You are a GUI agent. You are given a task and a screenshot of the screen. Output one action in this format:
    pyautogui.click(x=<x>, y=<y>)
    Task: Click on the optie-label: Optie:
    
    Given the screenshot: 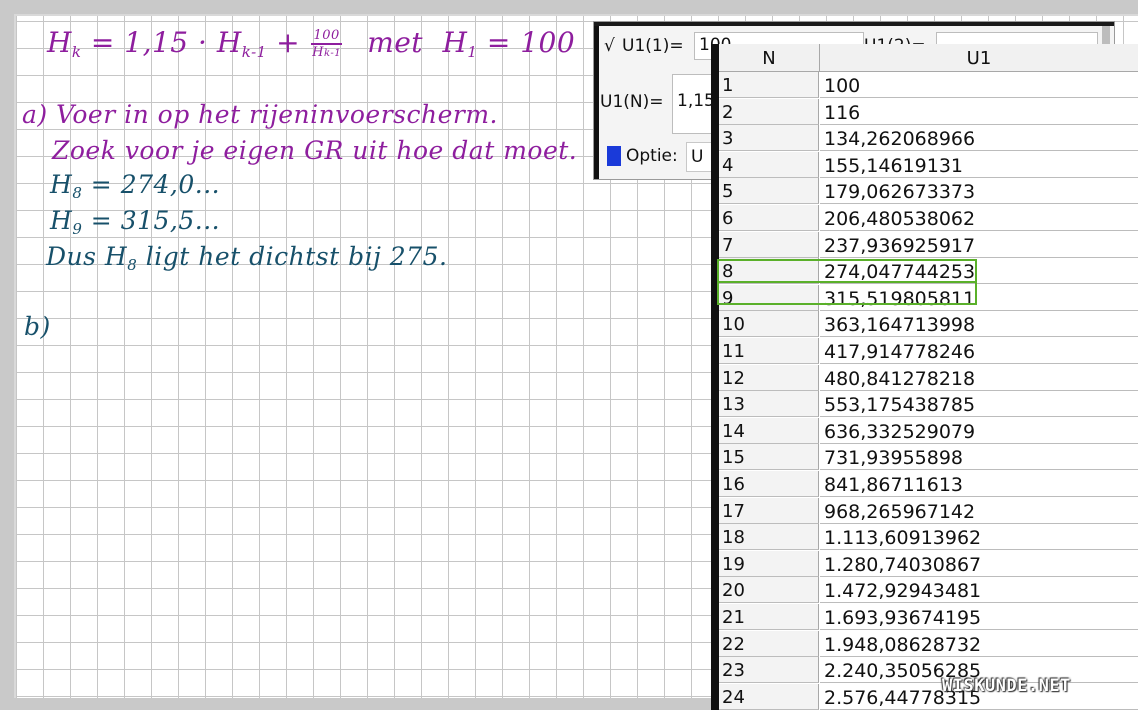 What is the action you would take?
    pyautogui.click(x=652, y=156)
    